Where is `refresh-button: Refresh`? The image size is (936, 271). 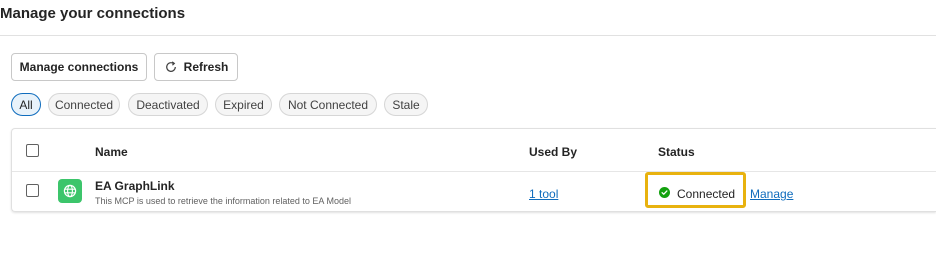
refresh-button: Refresh is located at coordinates (196, 67).